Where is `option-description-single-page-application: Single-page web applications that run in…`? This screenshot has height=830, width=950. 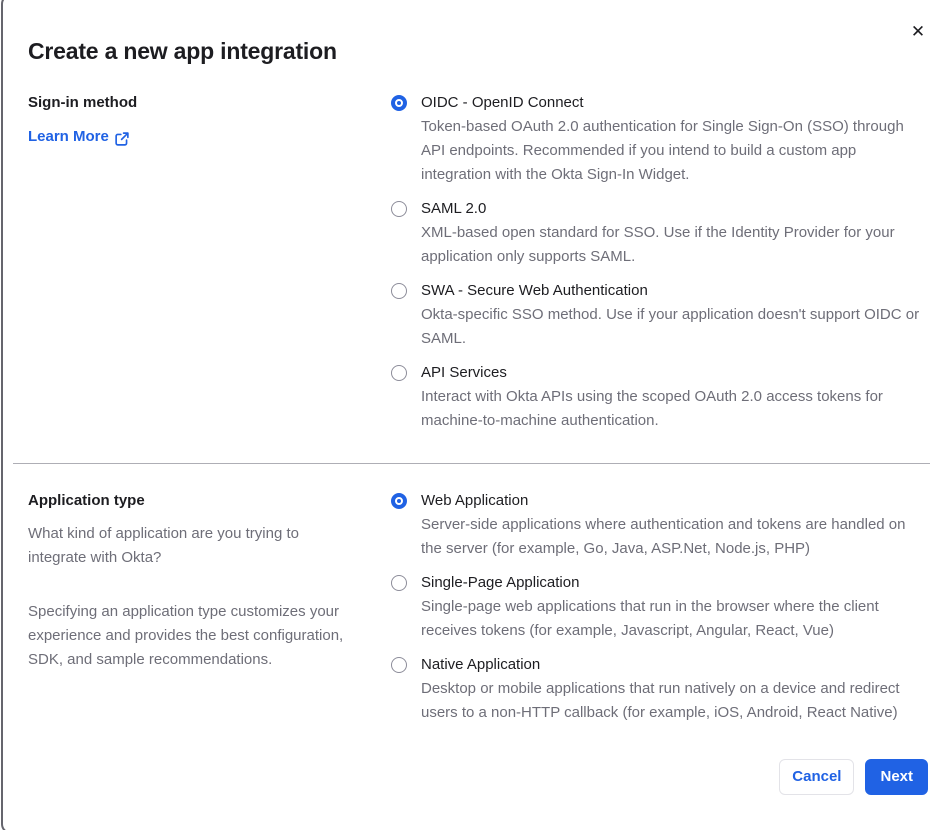 option-description-single-page-application: Single-page web applications that run in… is located at coordinates (650, 618).